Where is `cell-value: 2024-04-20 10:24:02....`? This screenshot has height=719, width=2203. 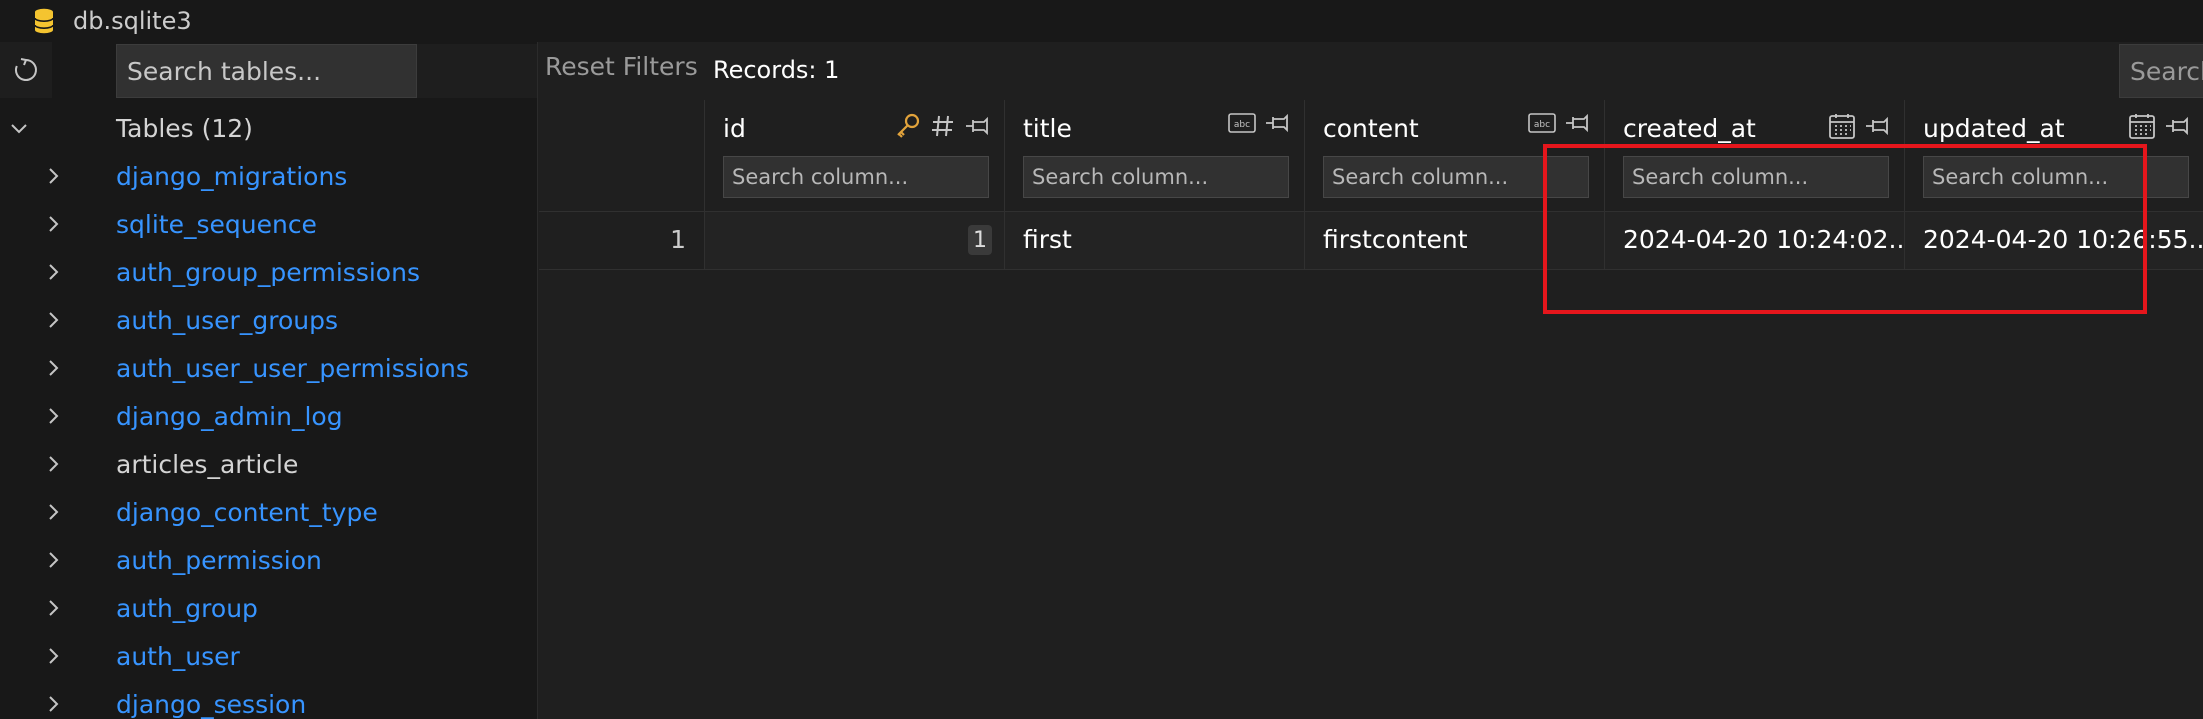
cell-value: 2024-04-20 10:24:02.... is located at coordinates (1772, 239).